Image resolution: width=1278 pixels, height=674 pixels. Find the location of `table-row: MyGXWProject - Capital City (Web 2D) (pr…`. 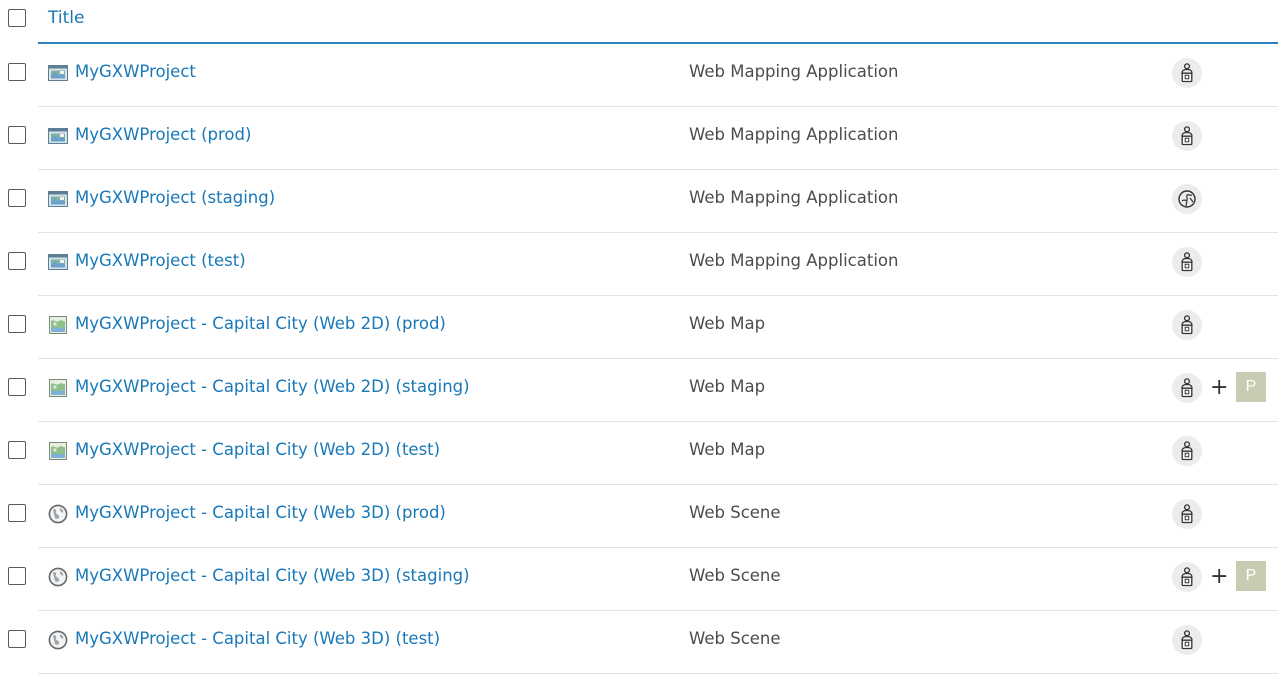

table-row: MyGXWProject - Capital City (Web 2D) (pr… is located at coordinates (639, 327).